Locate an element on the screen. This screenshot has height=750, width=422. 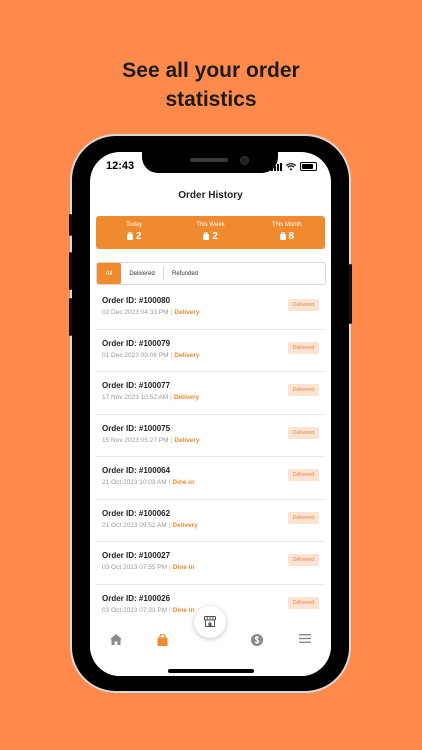
filter-tabs: All Delivered Refunded is located at coordinates (211, 273).